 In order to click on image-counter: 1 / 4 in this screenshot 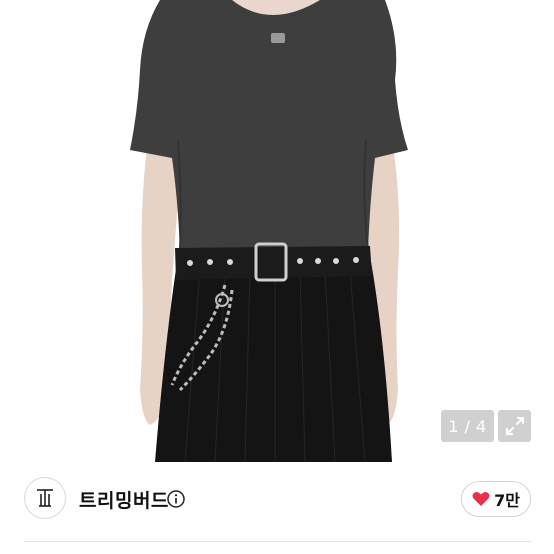, I will do `click(467, 426)`.